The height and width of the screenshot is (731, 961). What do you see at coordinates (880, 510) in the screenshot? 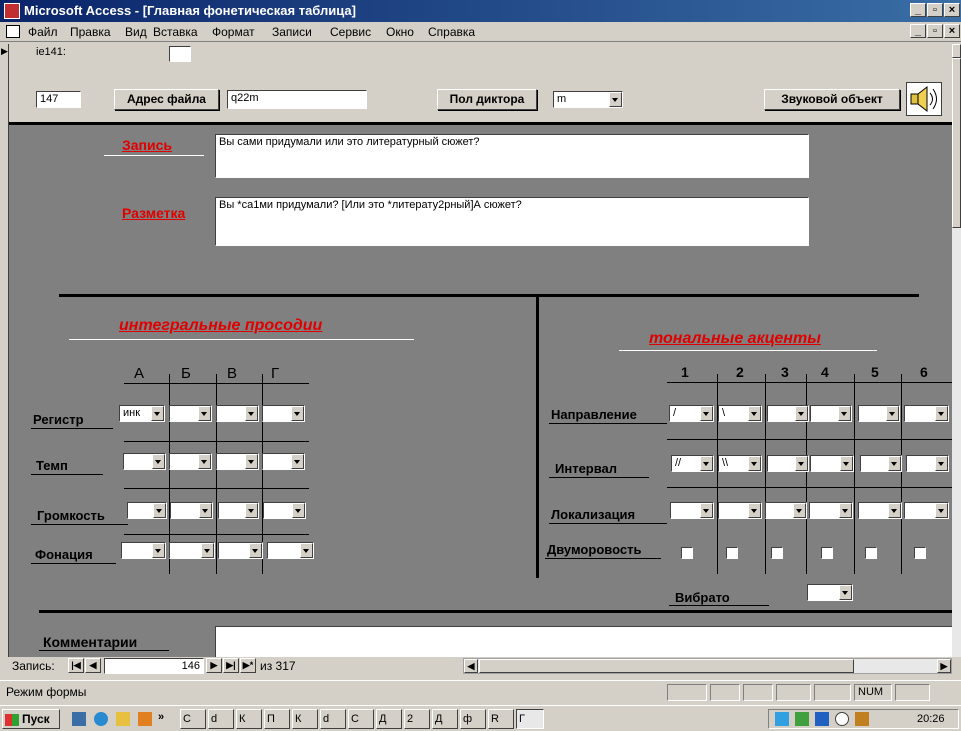
I see `localization-5-select` at bounding box center [880, 510].